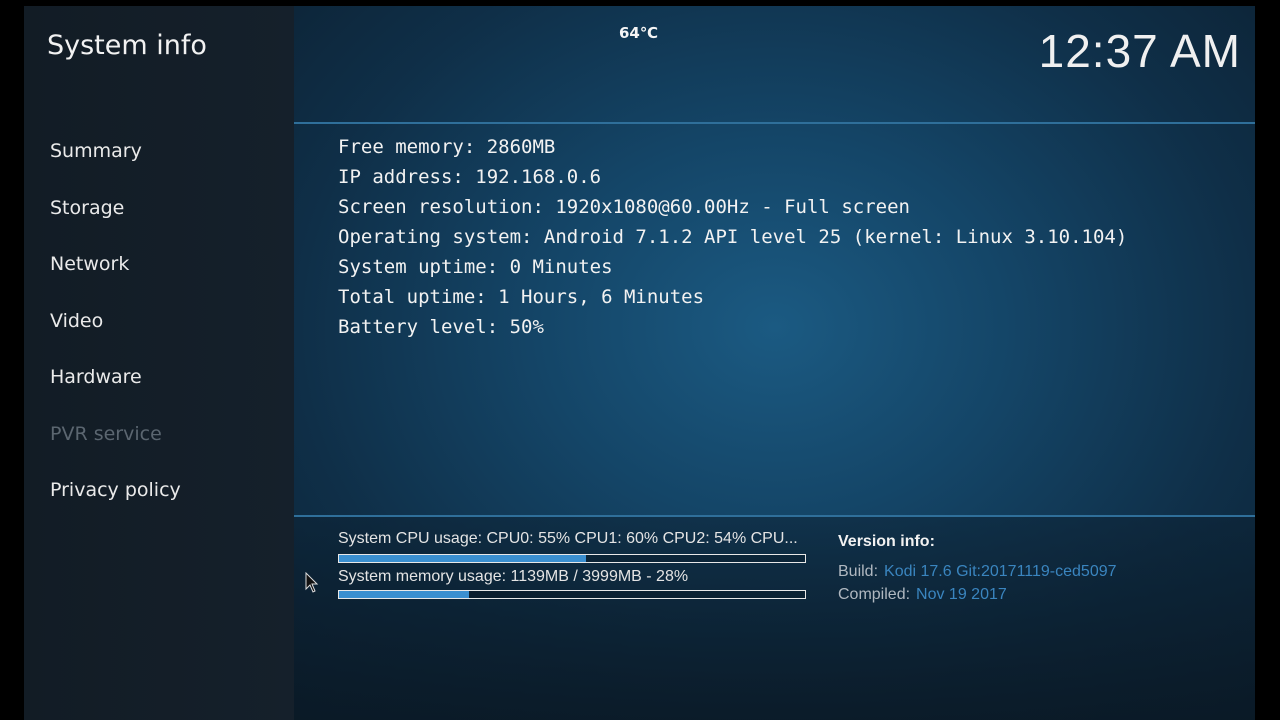  Describe the element at coordinates (572, 594) in the screenshot. I see `memory-usage-bar` at that location.